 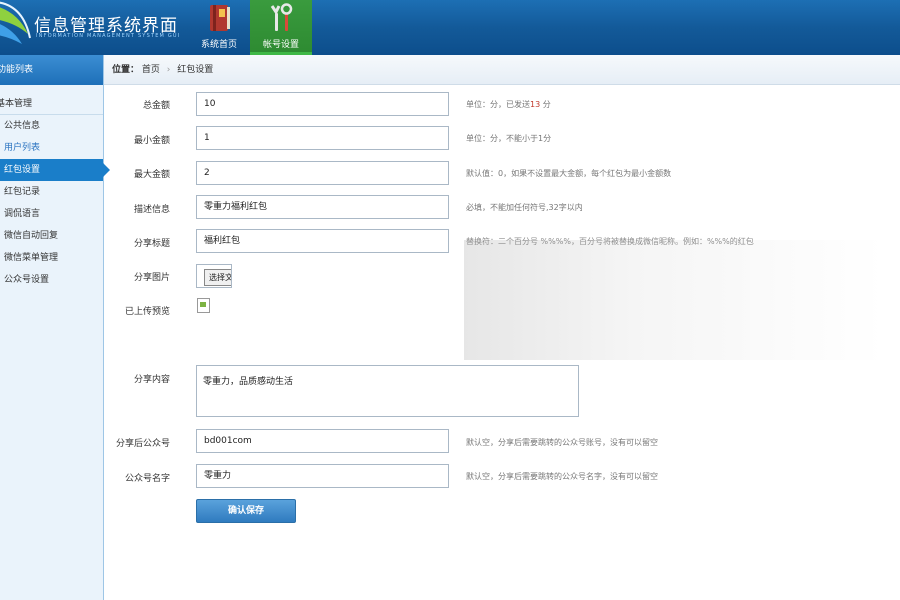 I want to click on min-amount-label: 最小金额, so click(x=151, y=141).